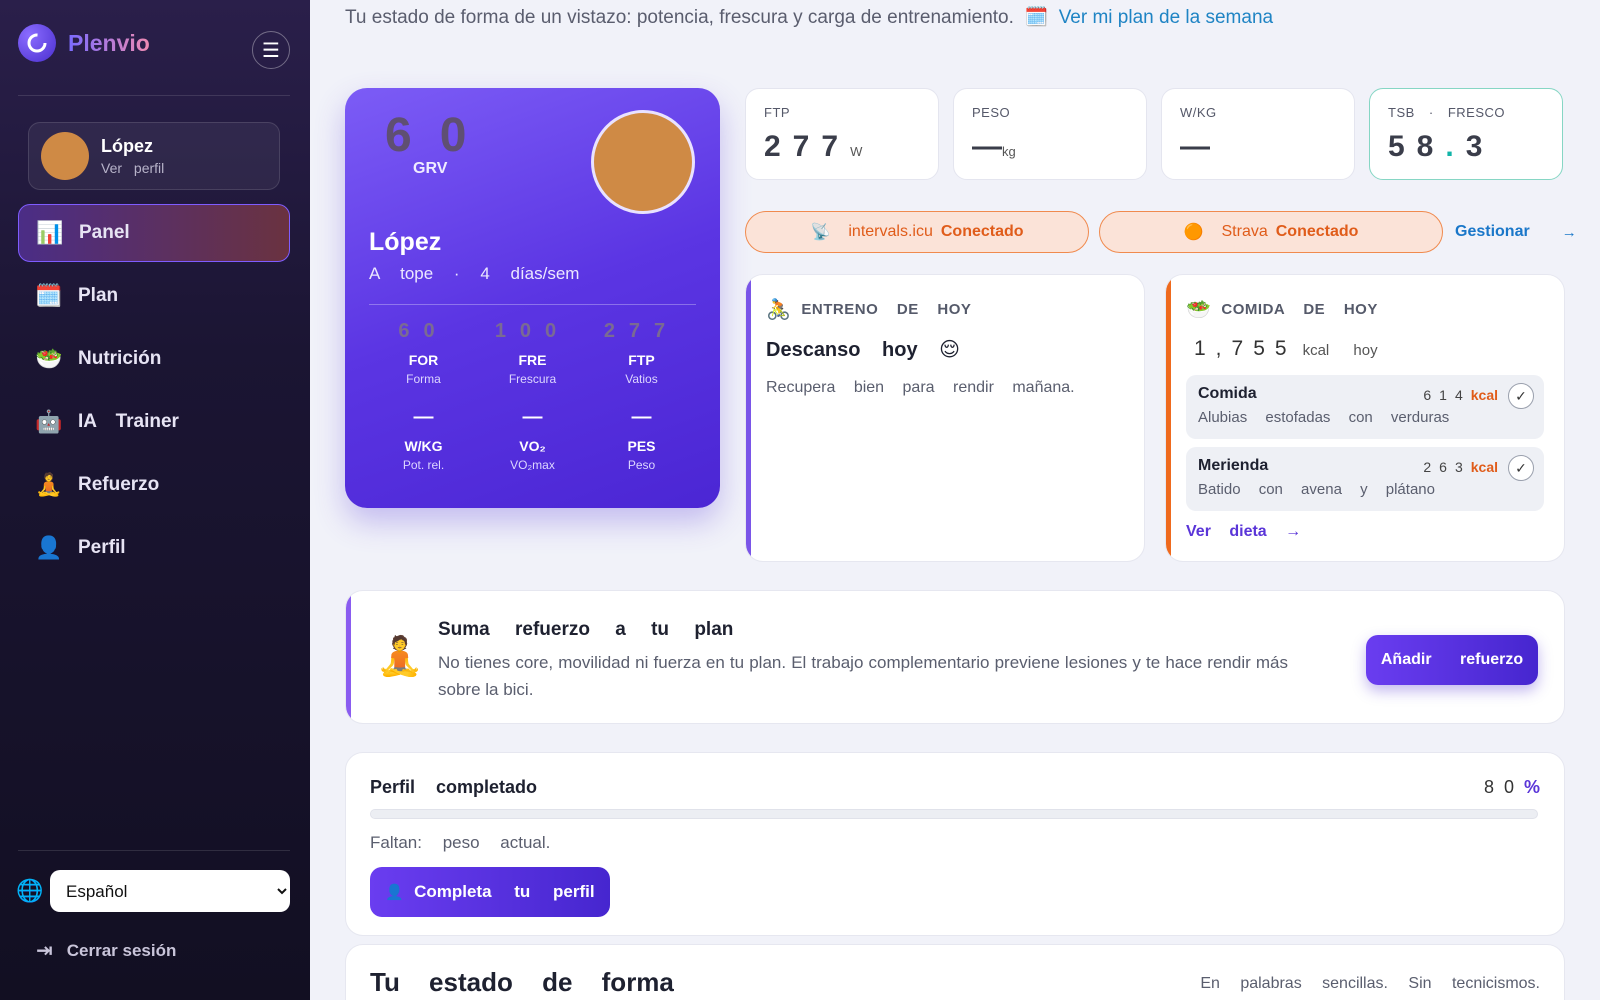 The width and height of the screenshot is (1600, 1000). I want to click on week-plan-link: Ver mi plan de la semana, so click(1166, 17).